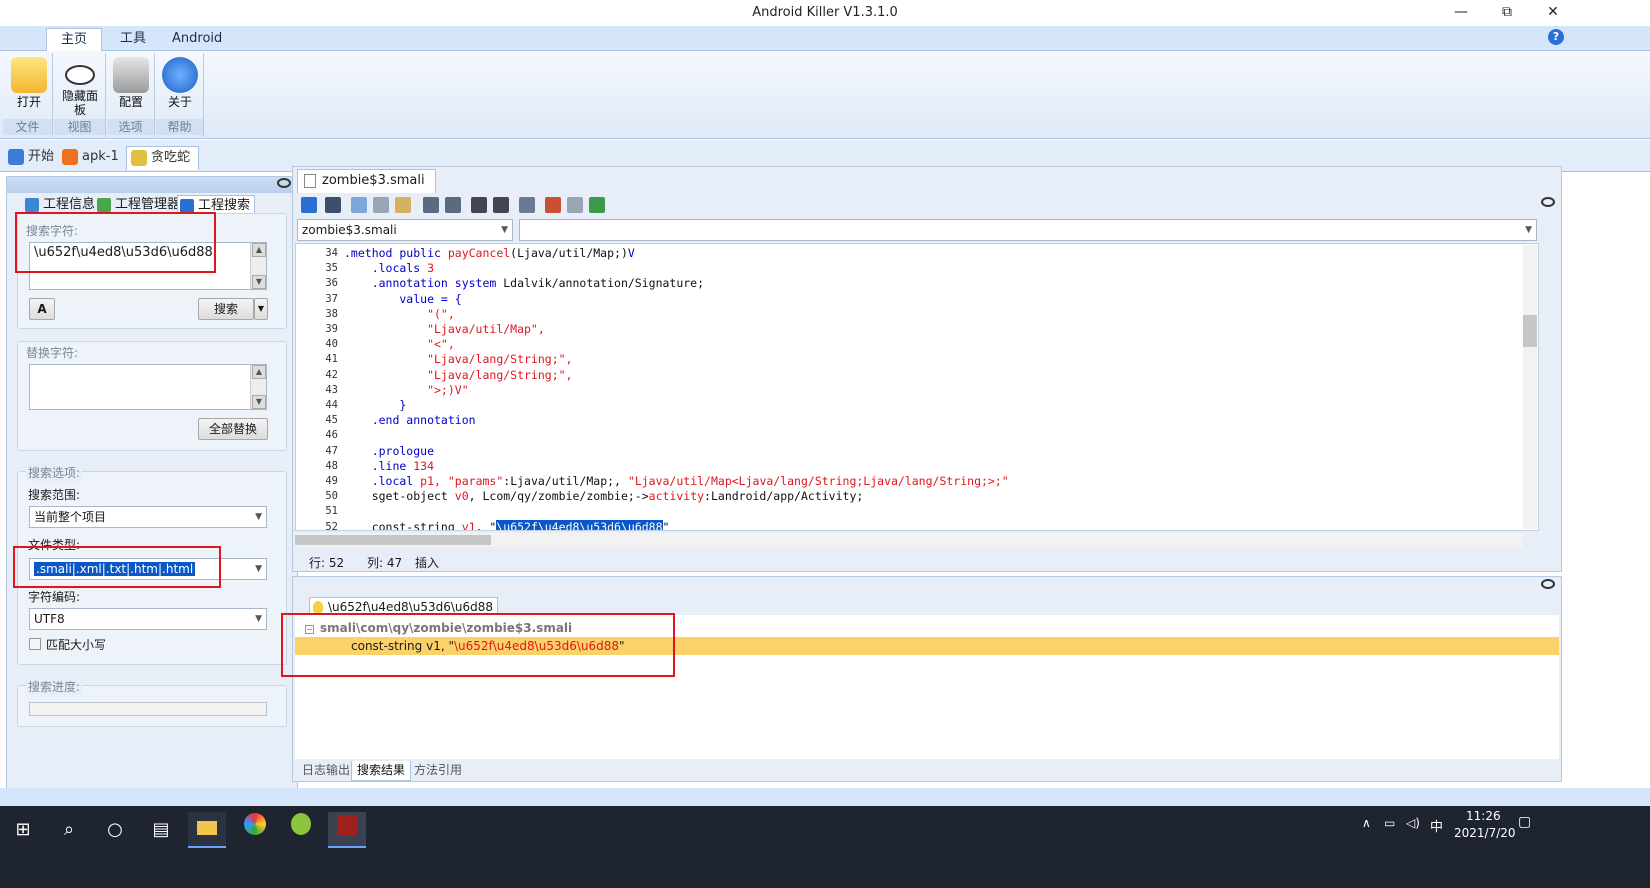 Image resolution: width=1650 pixels, height=888 pixels. What do you see at coordinates (575, 205) in the screenshot?
I see `list-icon` at bounding box center [575, 205].